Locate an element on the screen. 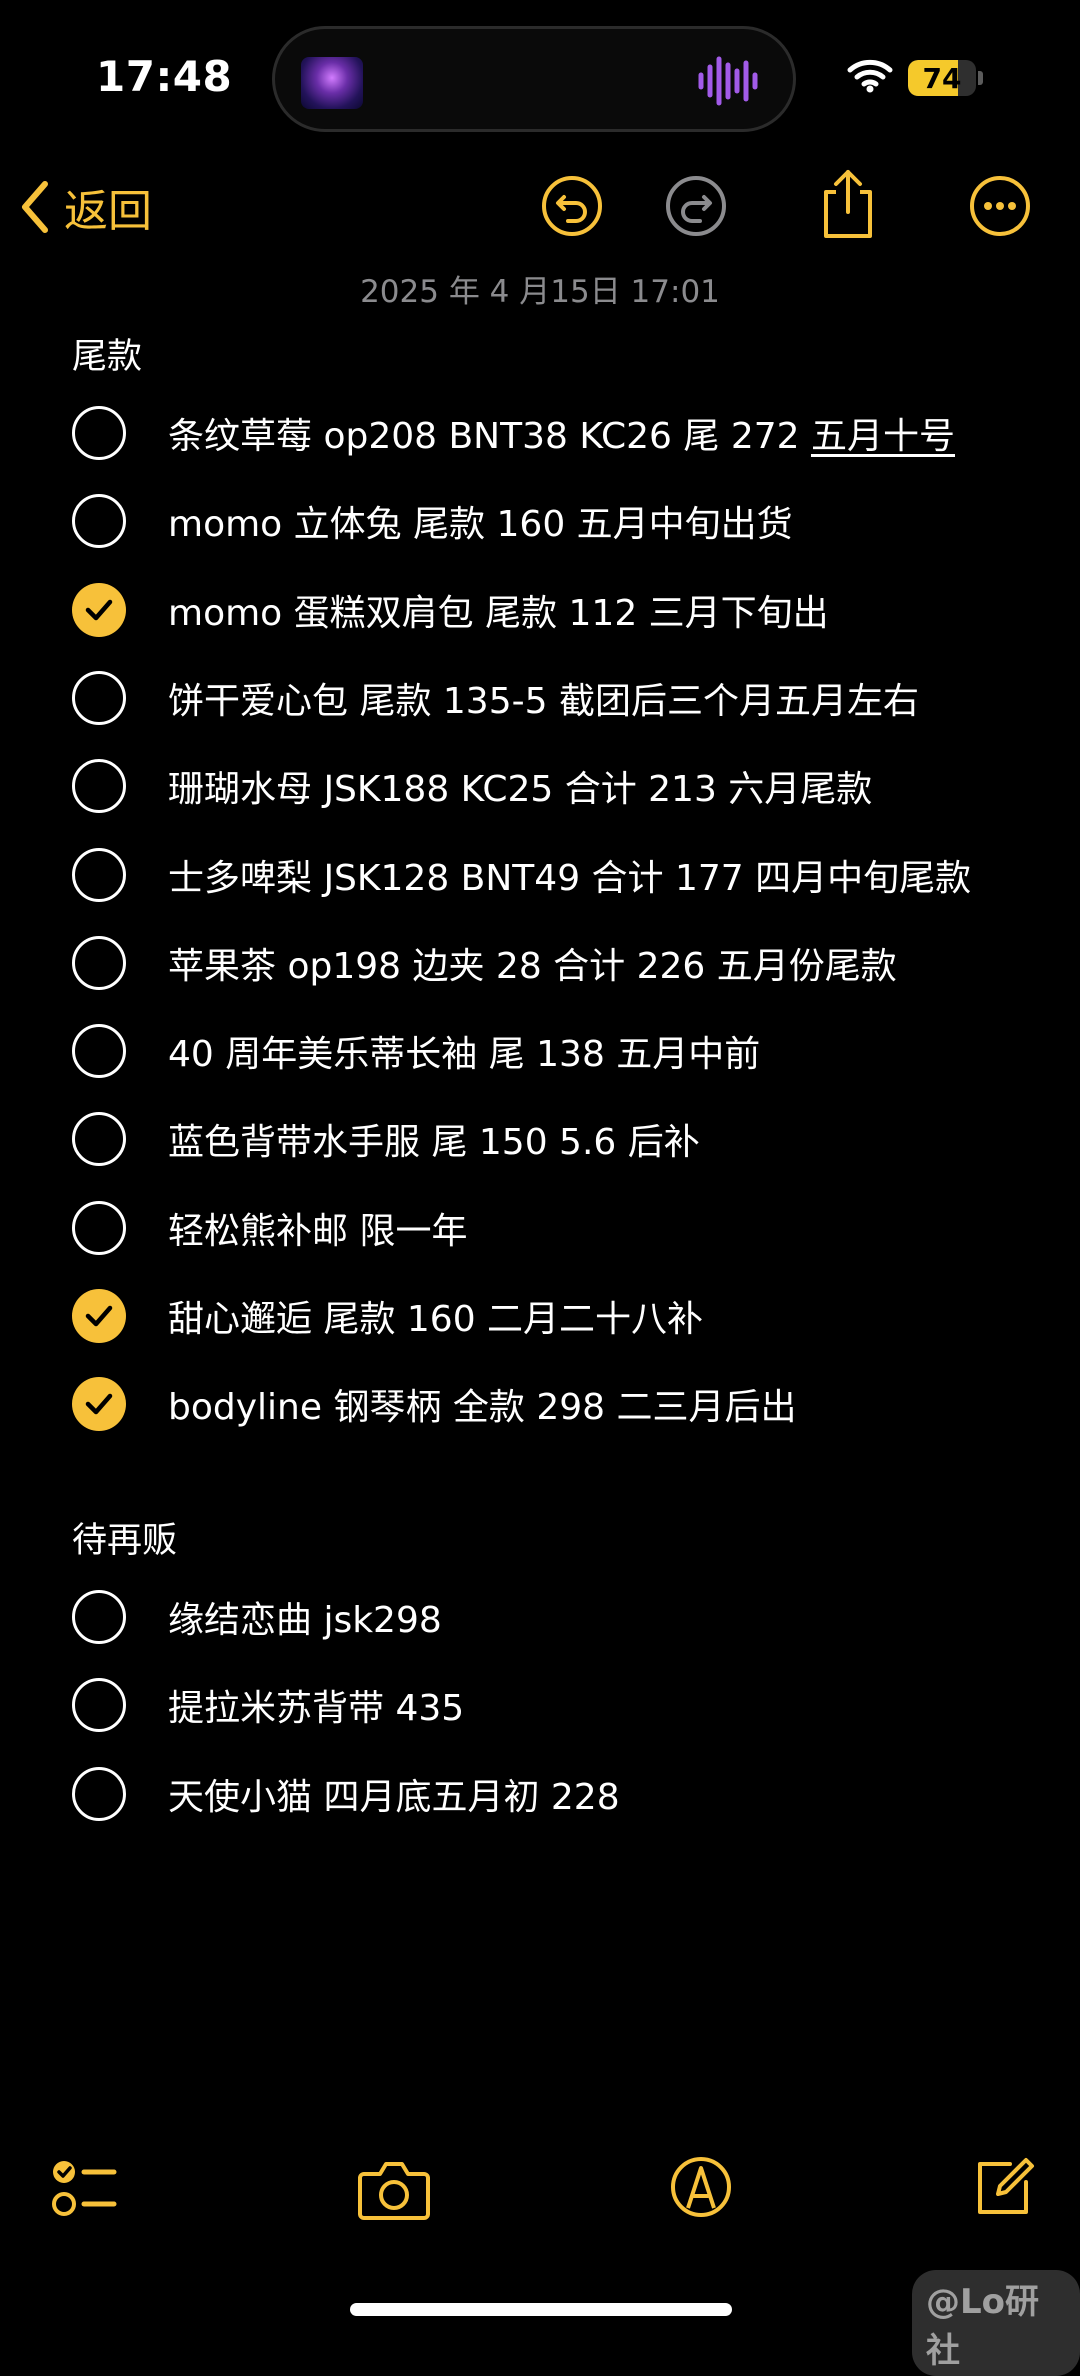 This screenshot has height=2376, width=1080. checklist-item-text: momo 立体兔 尾款 160 五月中旬出货 is located at coordinates (480, 521).